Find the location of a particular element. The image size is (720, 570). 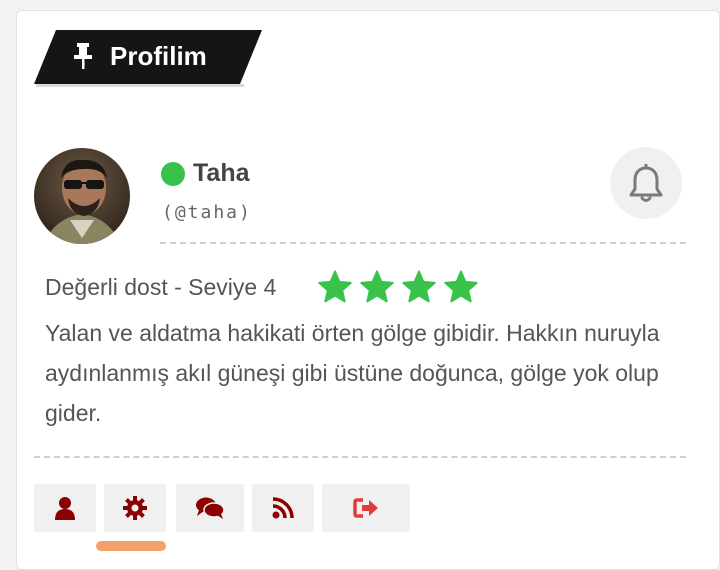

messages-button is located at coordinates (210, 508).